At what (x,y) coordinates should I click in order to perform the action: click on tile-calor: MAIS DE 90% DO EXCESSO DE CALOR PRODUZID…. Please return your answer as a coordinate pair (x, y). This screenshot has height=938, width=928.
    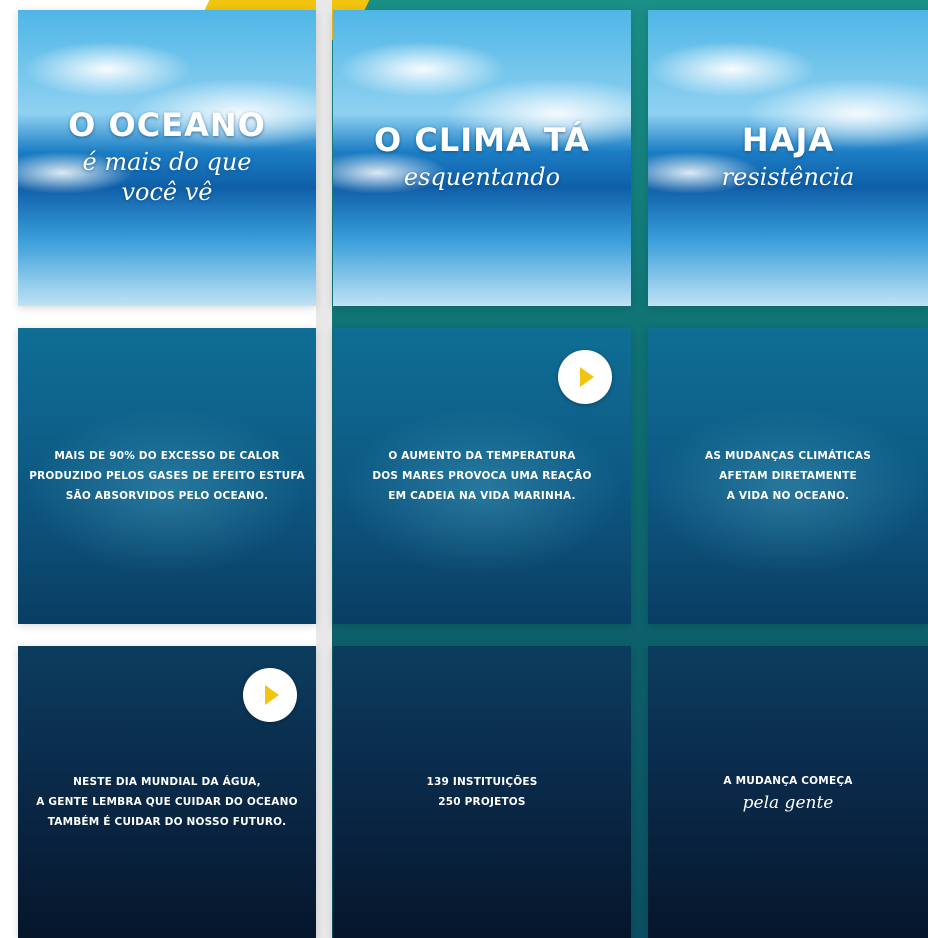
    Looking at the image, I should click on (167, 476).